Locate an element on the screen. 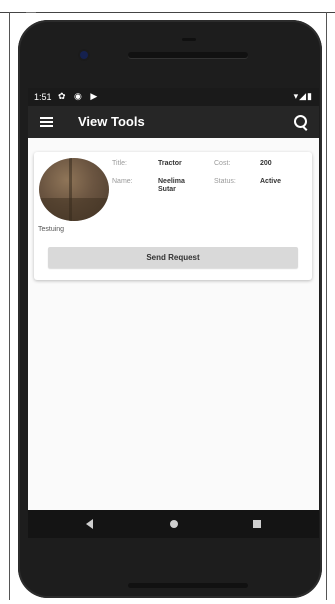 Image resolution: width=335 pixels, height=604 pixels. app-bar: View Tools is located at coordinates (173, 122).